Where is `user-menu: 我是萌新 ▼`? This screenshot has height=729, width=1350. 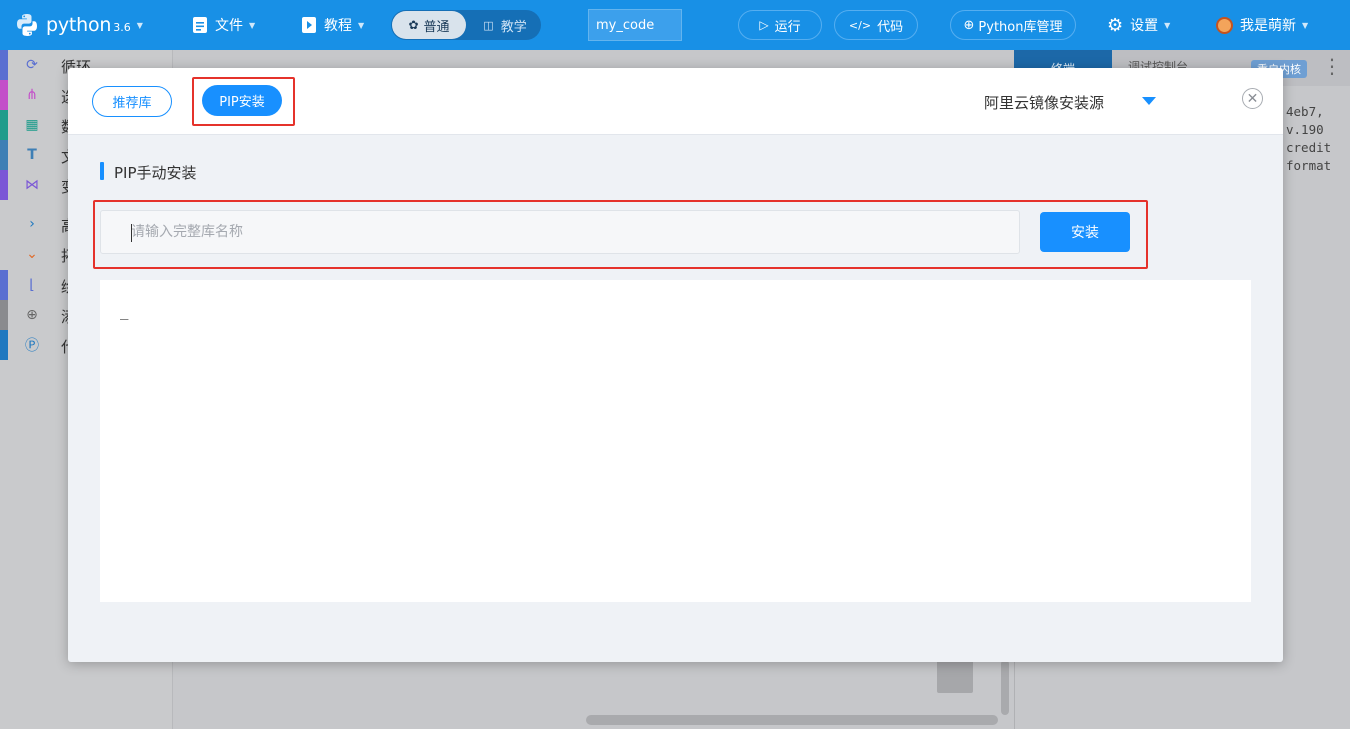
user-menu: 我是萌新 ▼ is located at coordinates (1262, 25).